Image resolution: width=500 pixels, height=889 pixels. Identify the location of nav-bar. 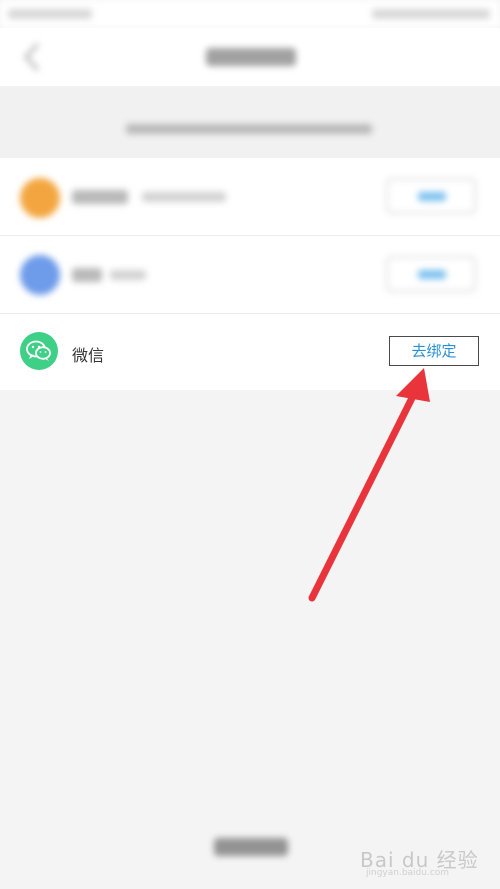
(250, 57).